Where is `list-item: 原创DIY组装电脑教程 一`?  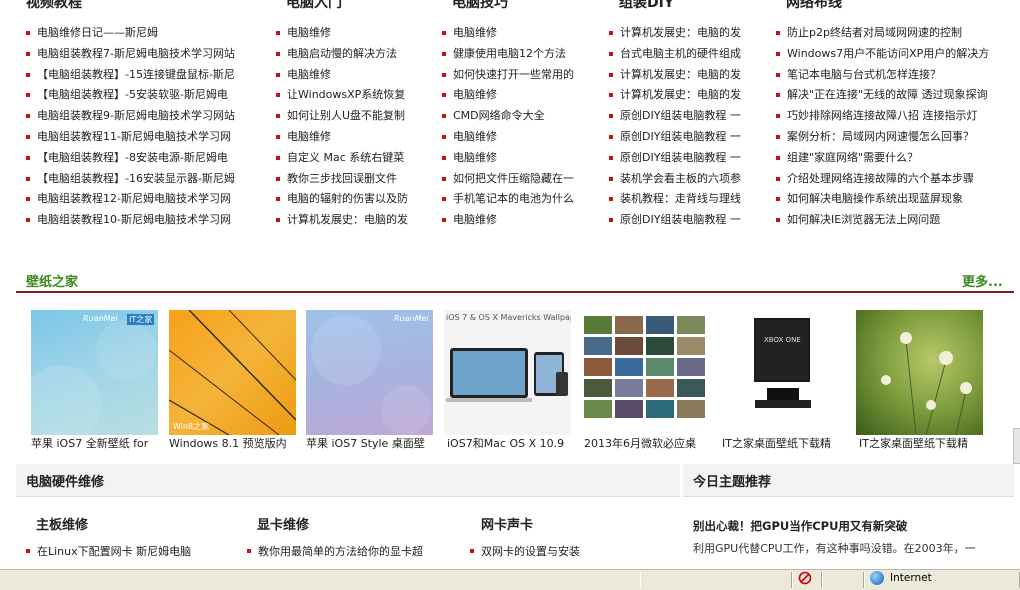
list-item: 原创DIY组装电脑教程 一 is located at coordinates (675, 116).